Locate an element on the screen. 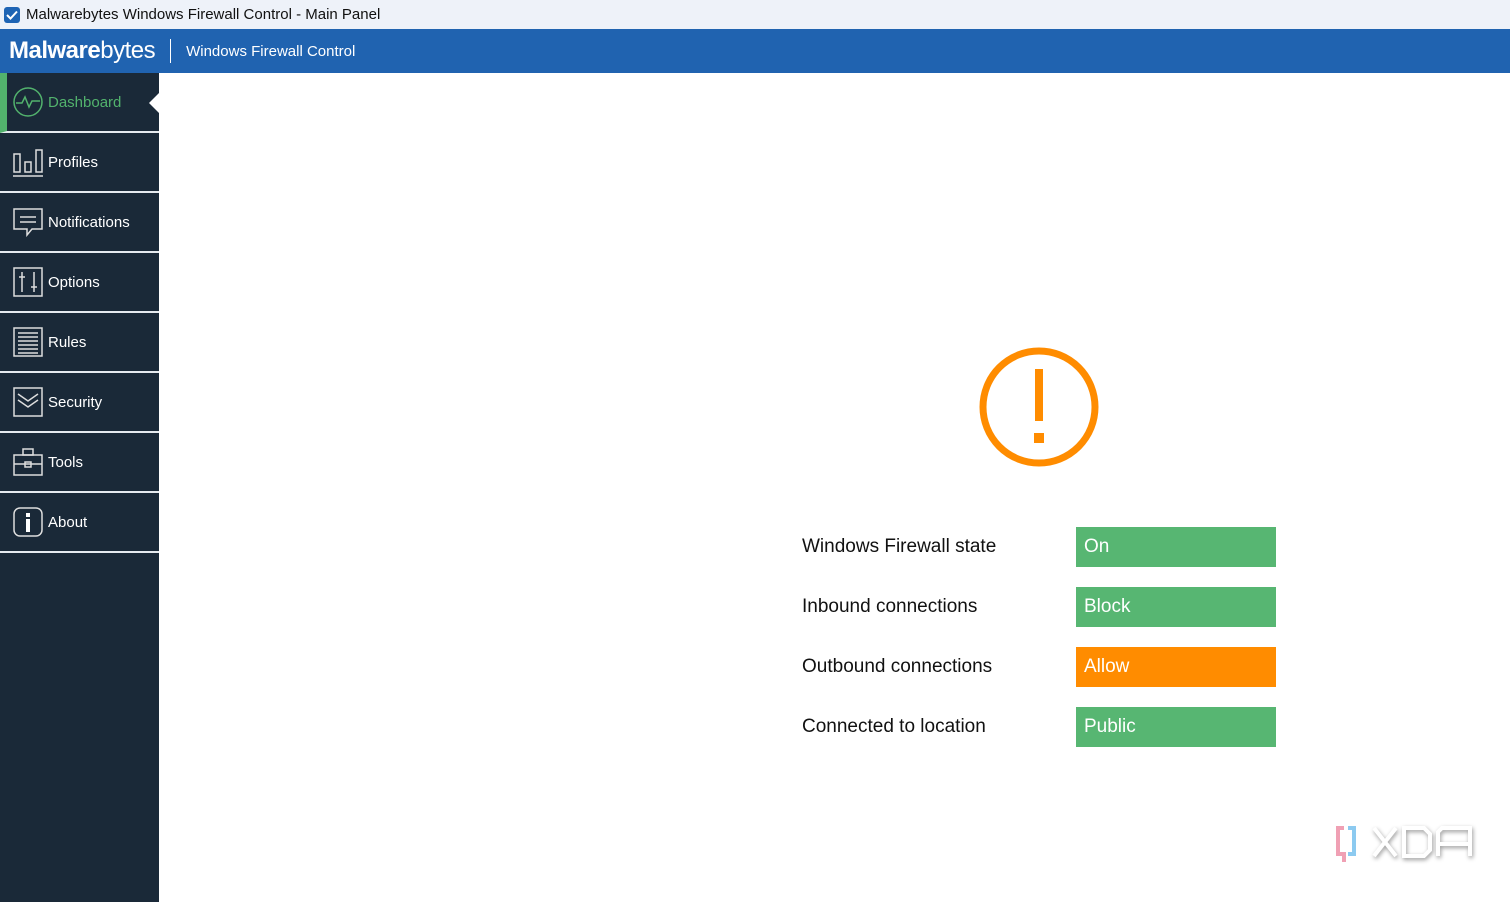 Image resolution: width=1510 pixels, height=902 pixels. status-badge: On is located at coordinates (1176, 547).